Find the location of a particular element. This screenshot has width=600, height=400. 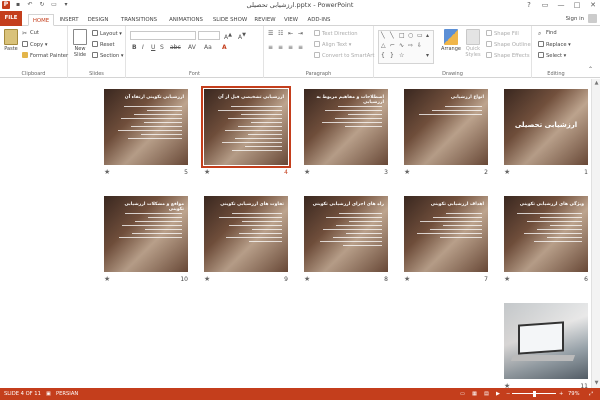

tab-review: REVIEW is located at coordinates (265, 20).